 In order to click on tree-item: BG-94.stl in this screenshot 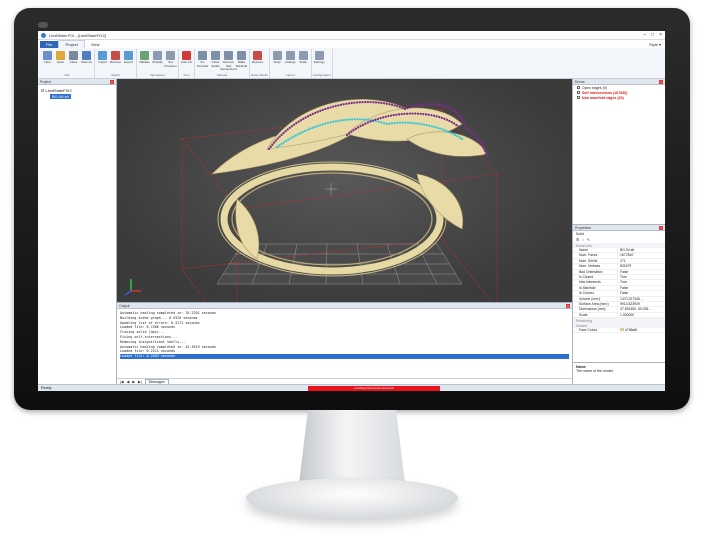, I will do `click(77, 96)`.